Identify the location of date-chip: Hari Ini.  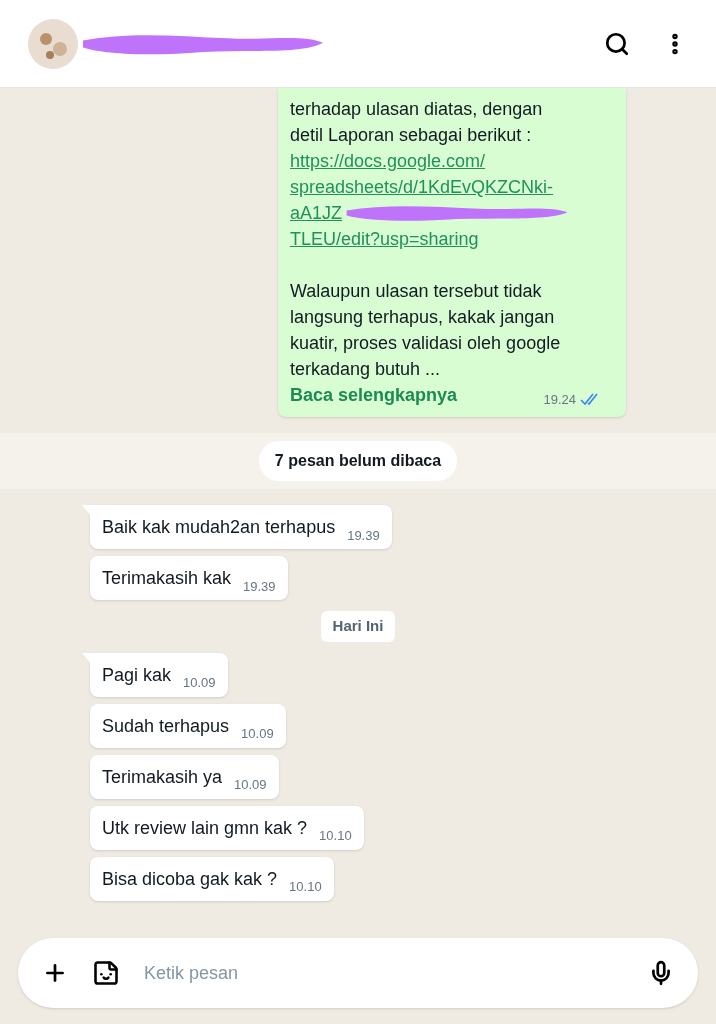
(358, 626).